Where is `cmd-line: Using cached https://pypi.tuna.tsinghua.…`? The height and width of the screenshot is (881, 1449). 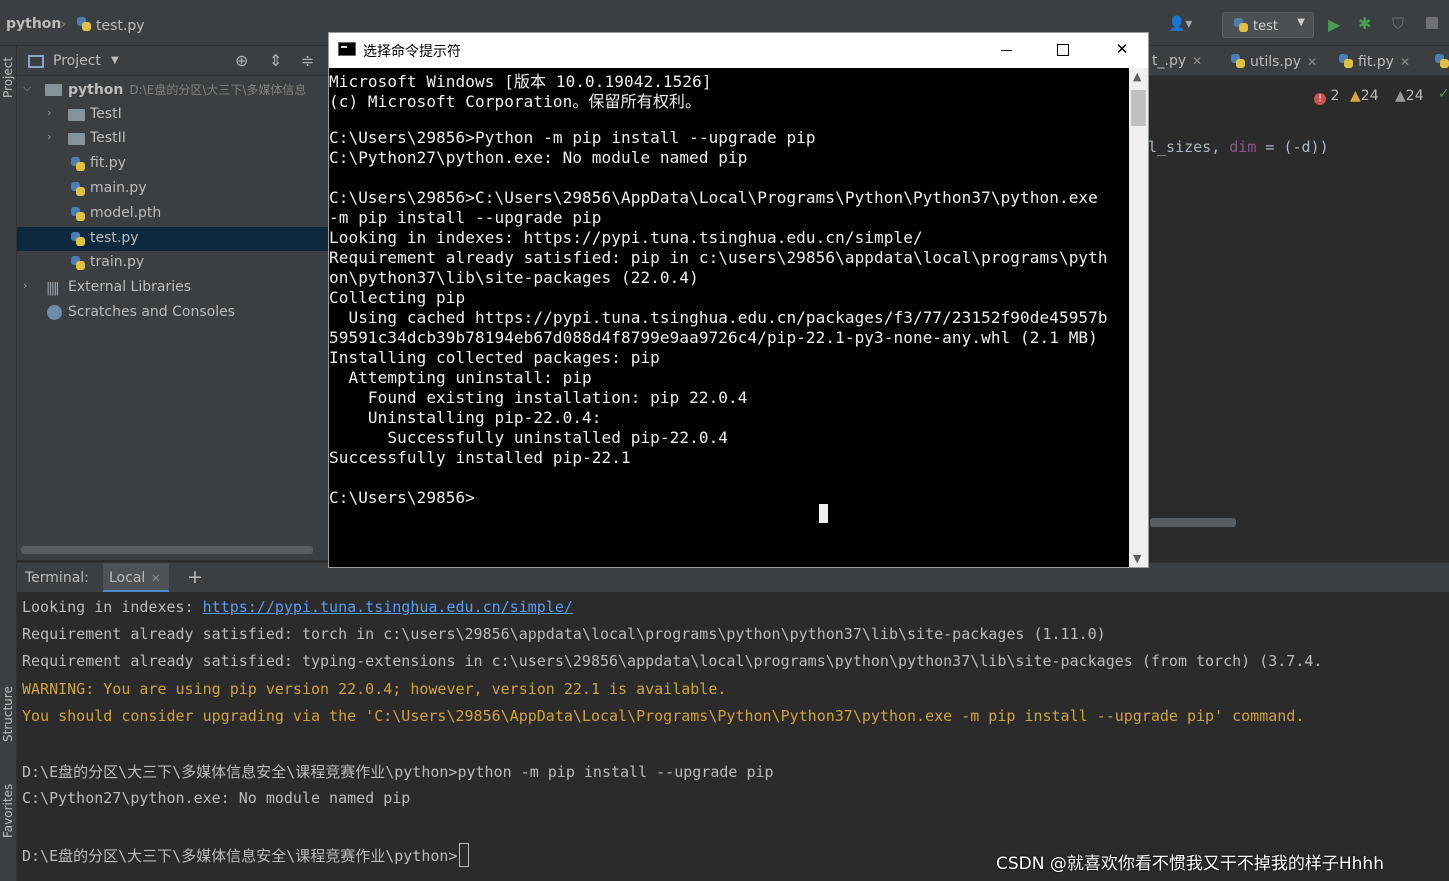
cmd-line: Using cached https://pypi.tuna.tsinghua.… is located at coordinates (718, 317).